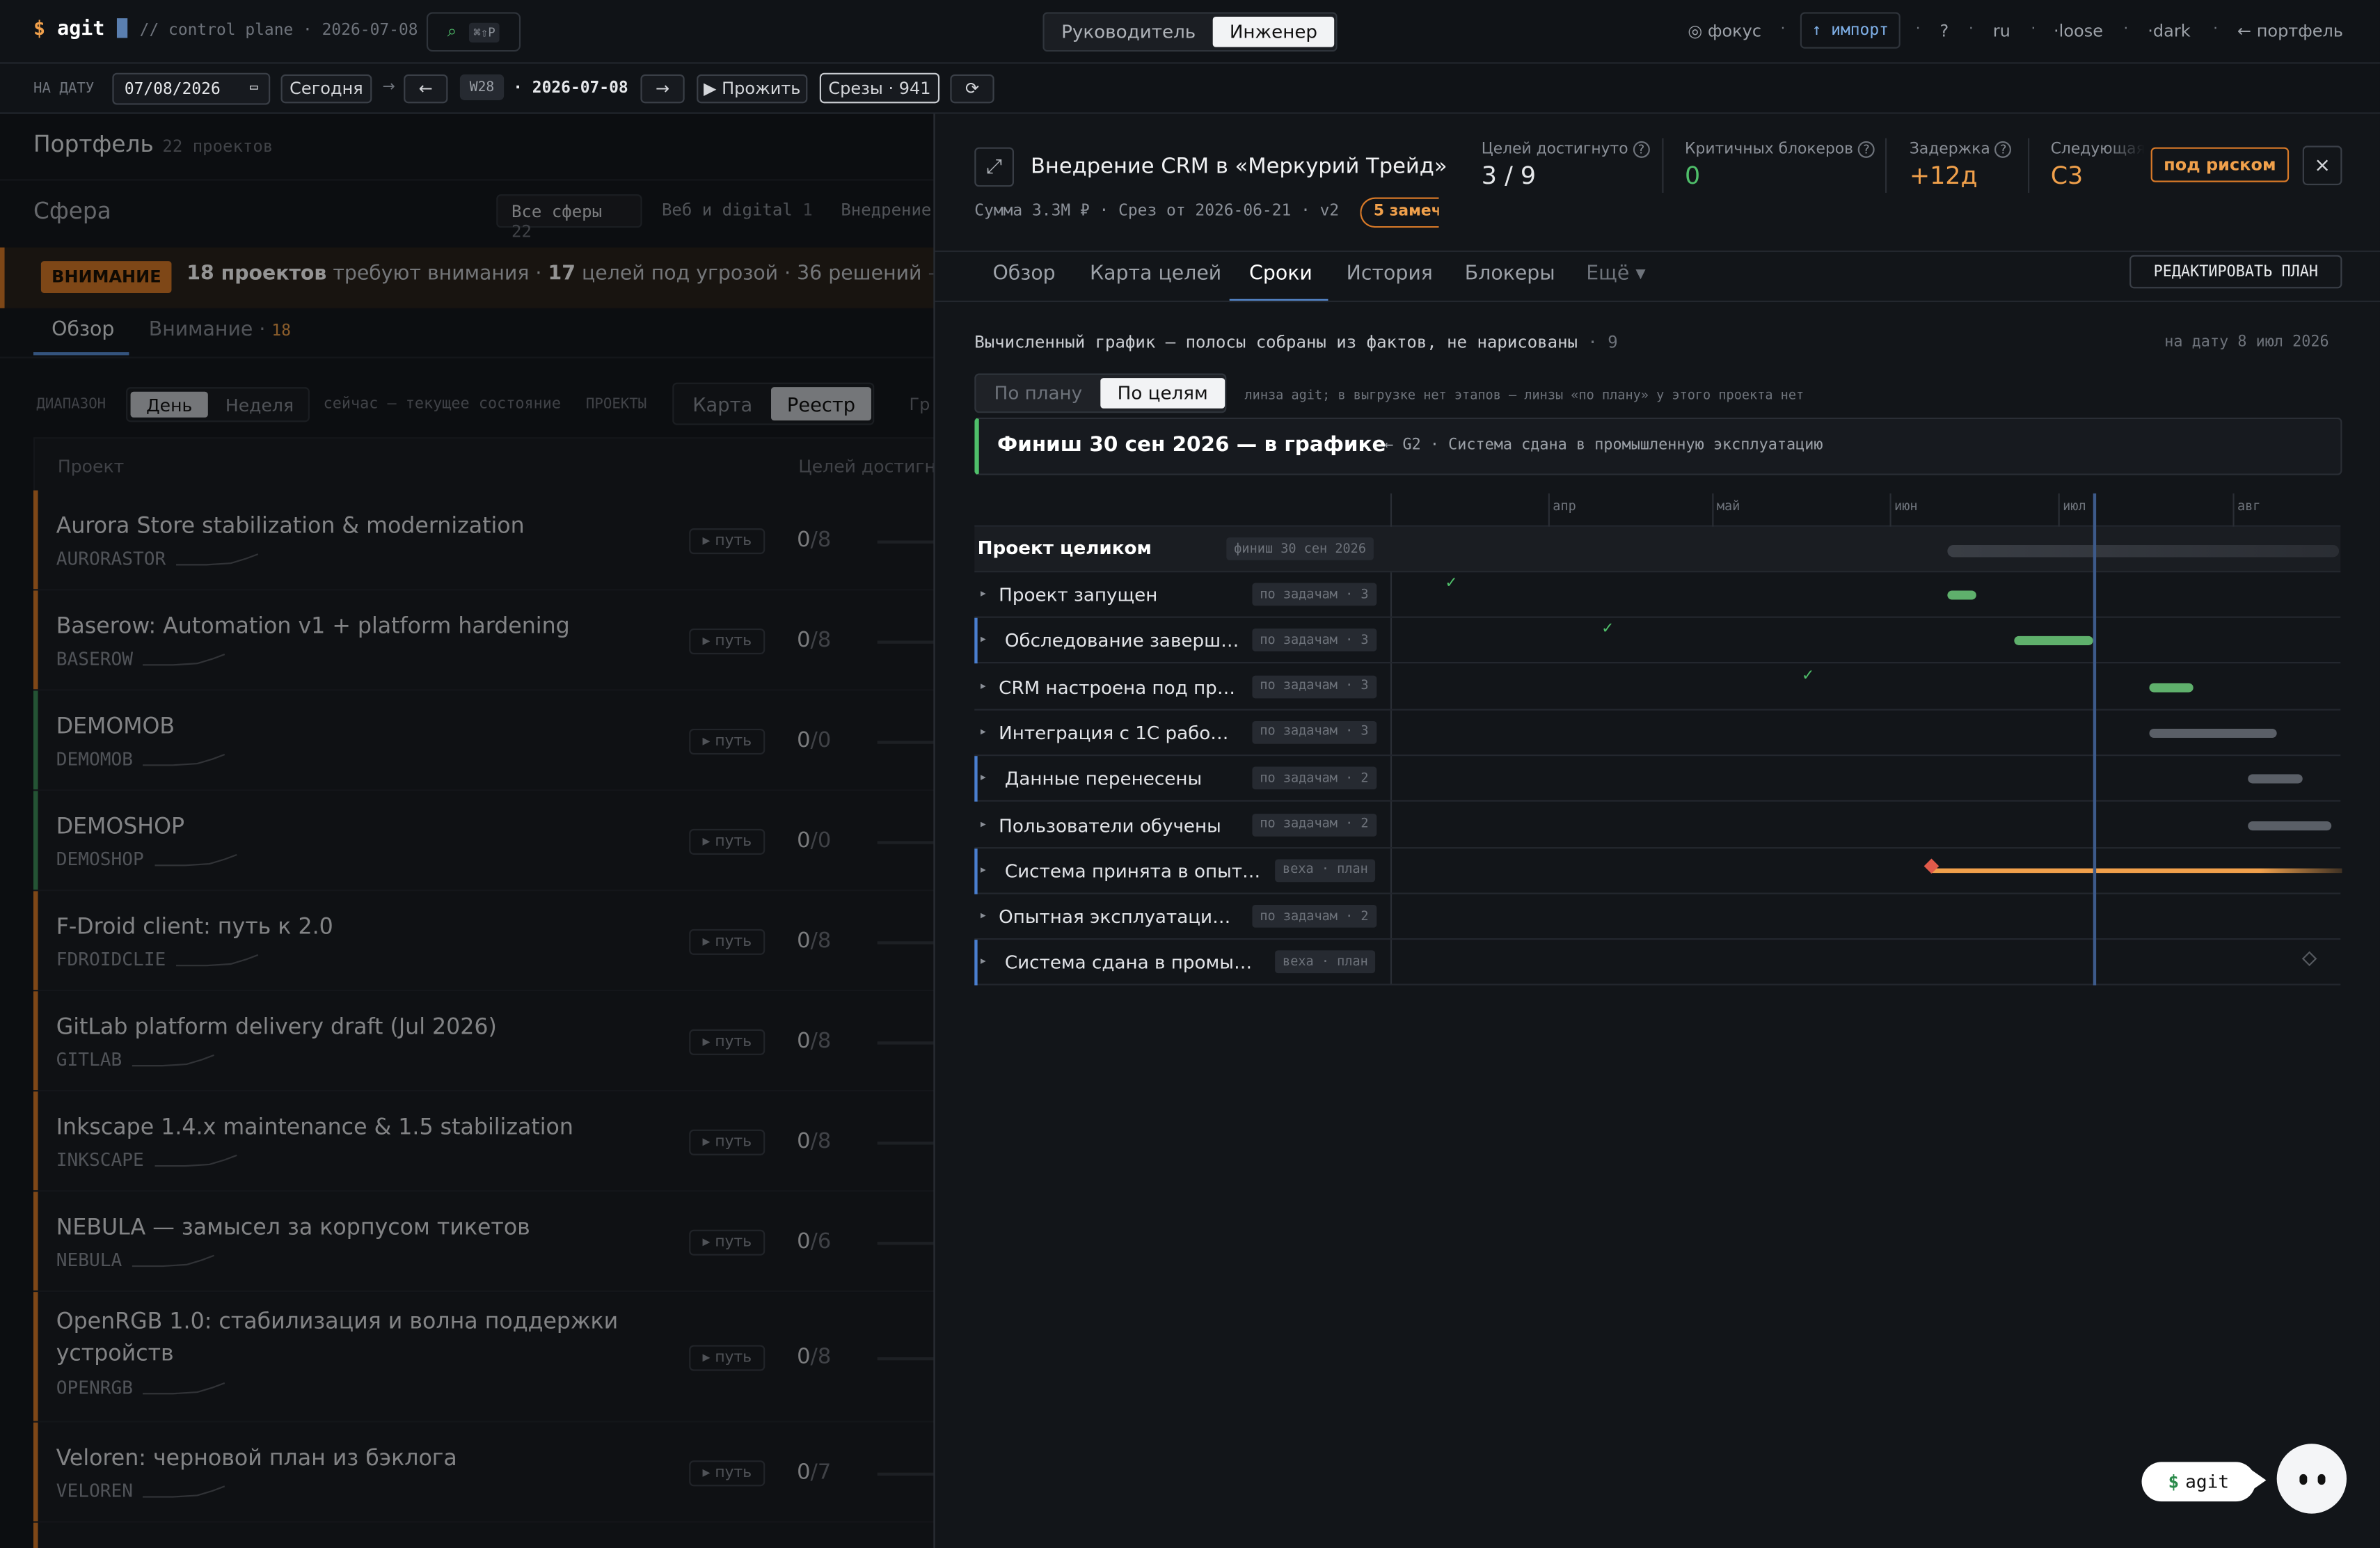 This screenshot has width=2380, height=1548. I want to click on alert-goals: 17, so click(562, 274).